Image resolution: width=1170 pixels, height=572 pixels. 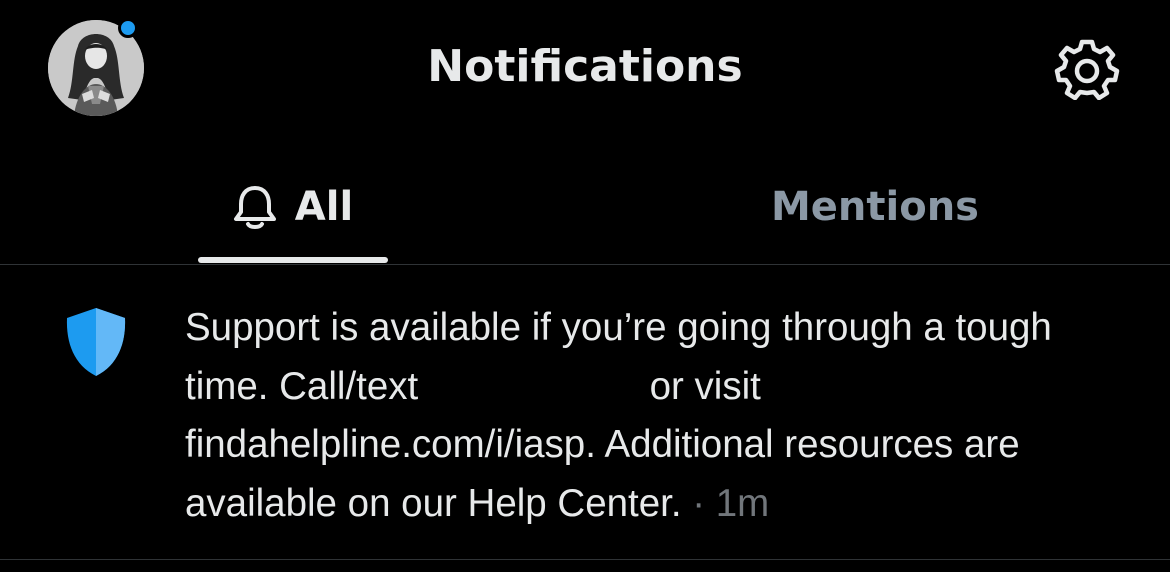 What do you see at coordinates (96, 342) in the screenshot?
I see `shield-icon` at bounding box center [96, 342].